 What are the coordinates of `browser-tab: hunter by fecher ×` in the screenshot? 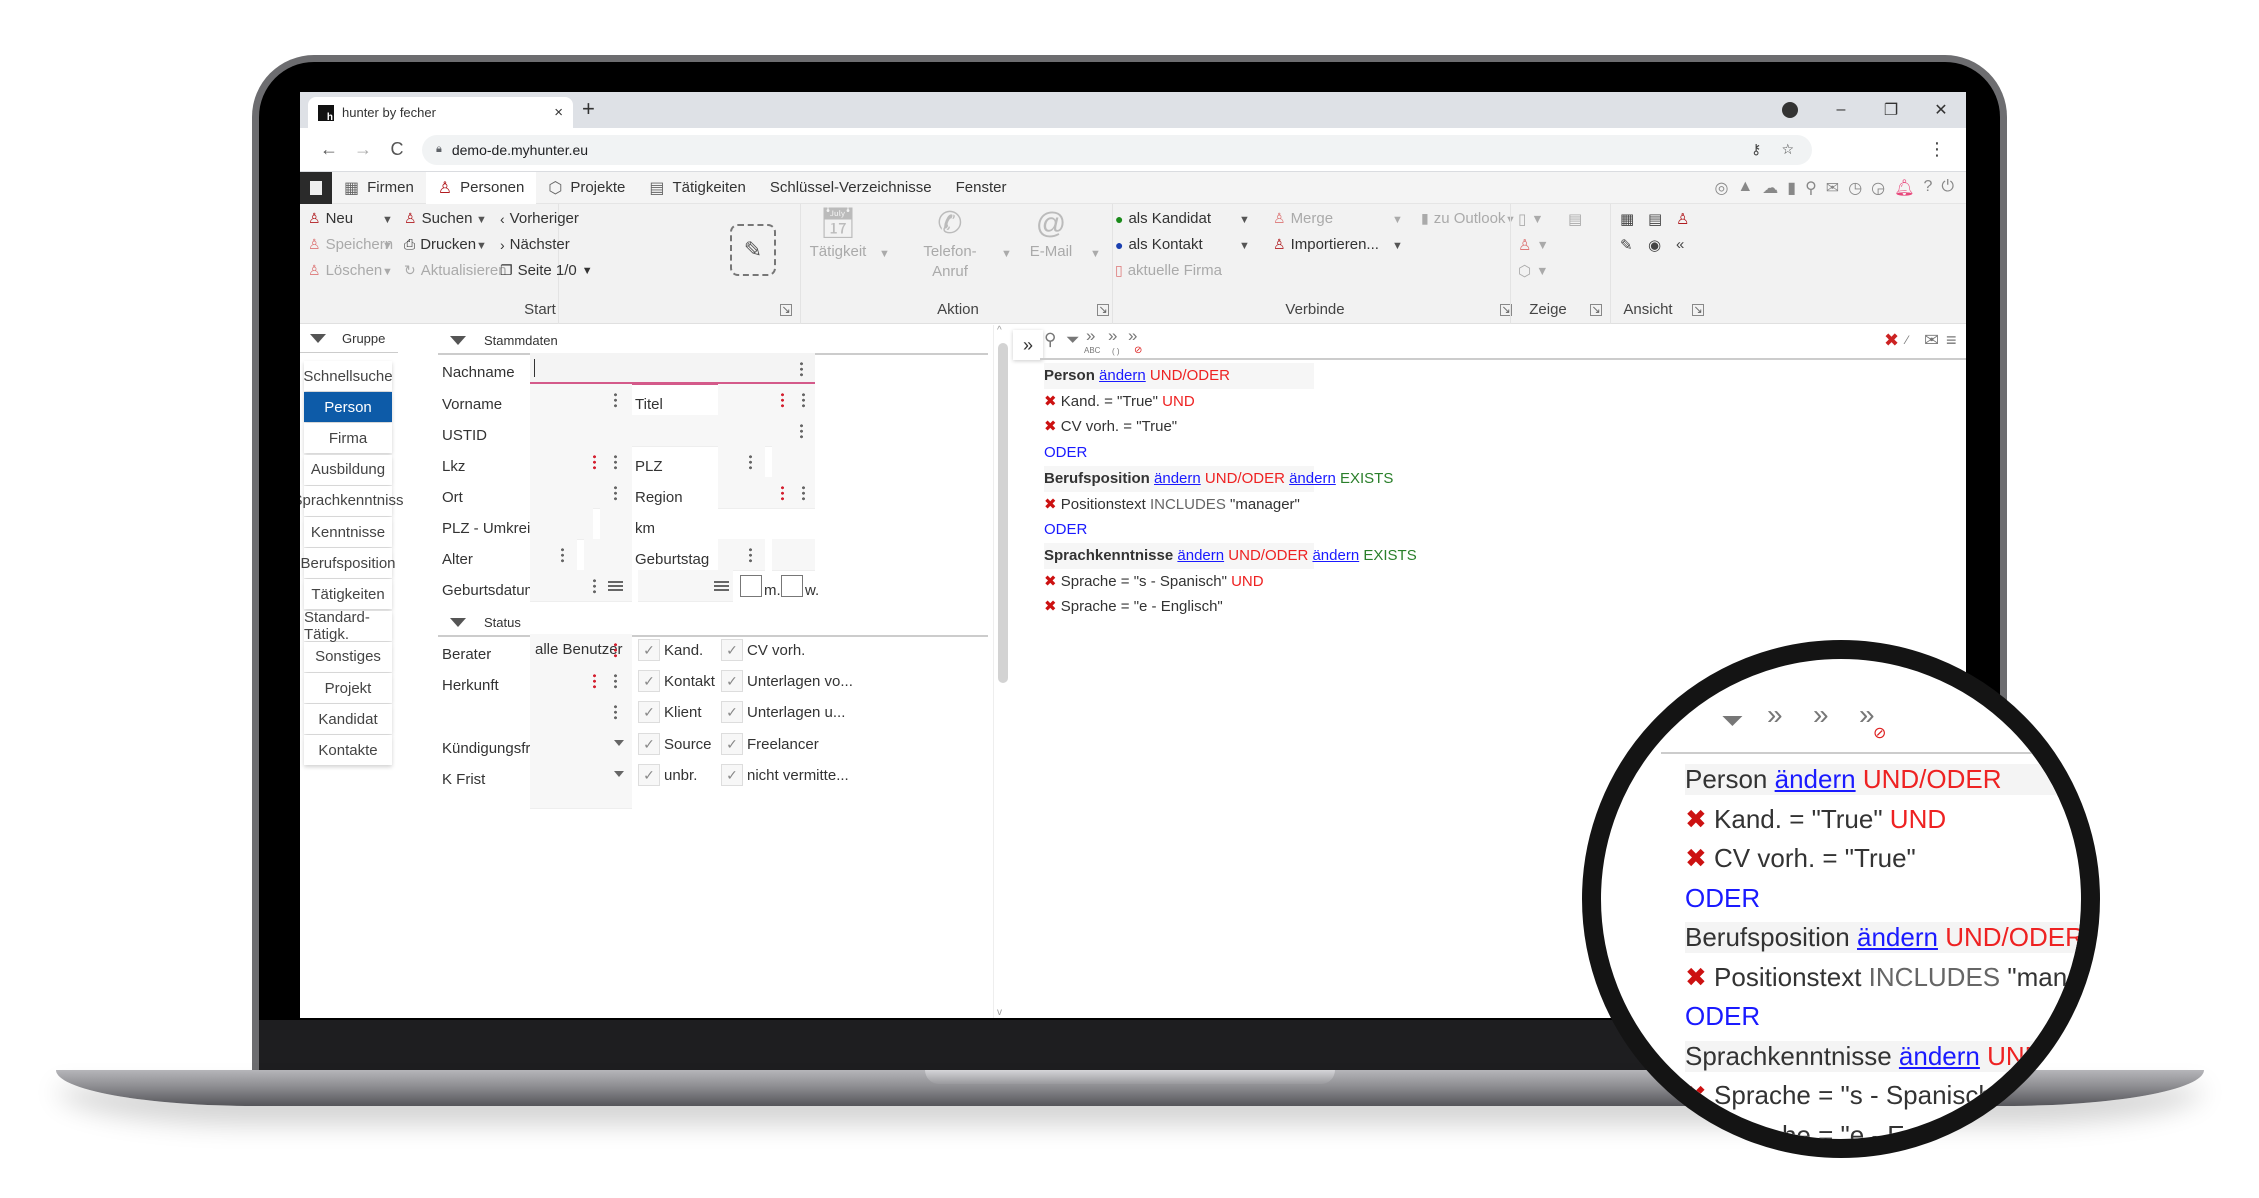 It's located at (440, 112).